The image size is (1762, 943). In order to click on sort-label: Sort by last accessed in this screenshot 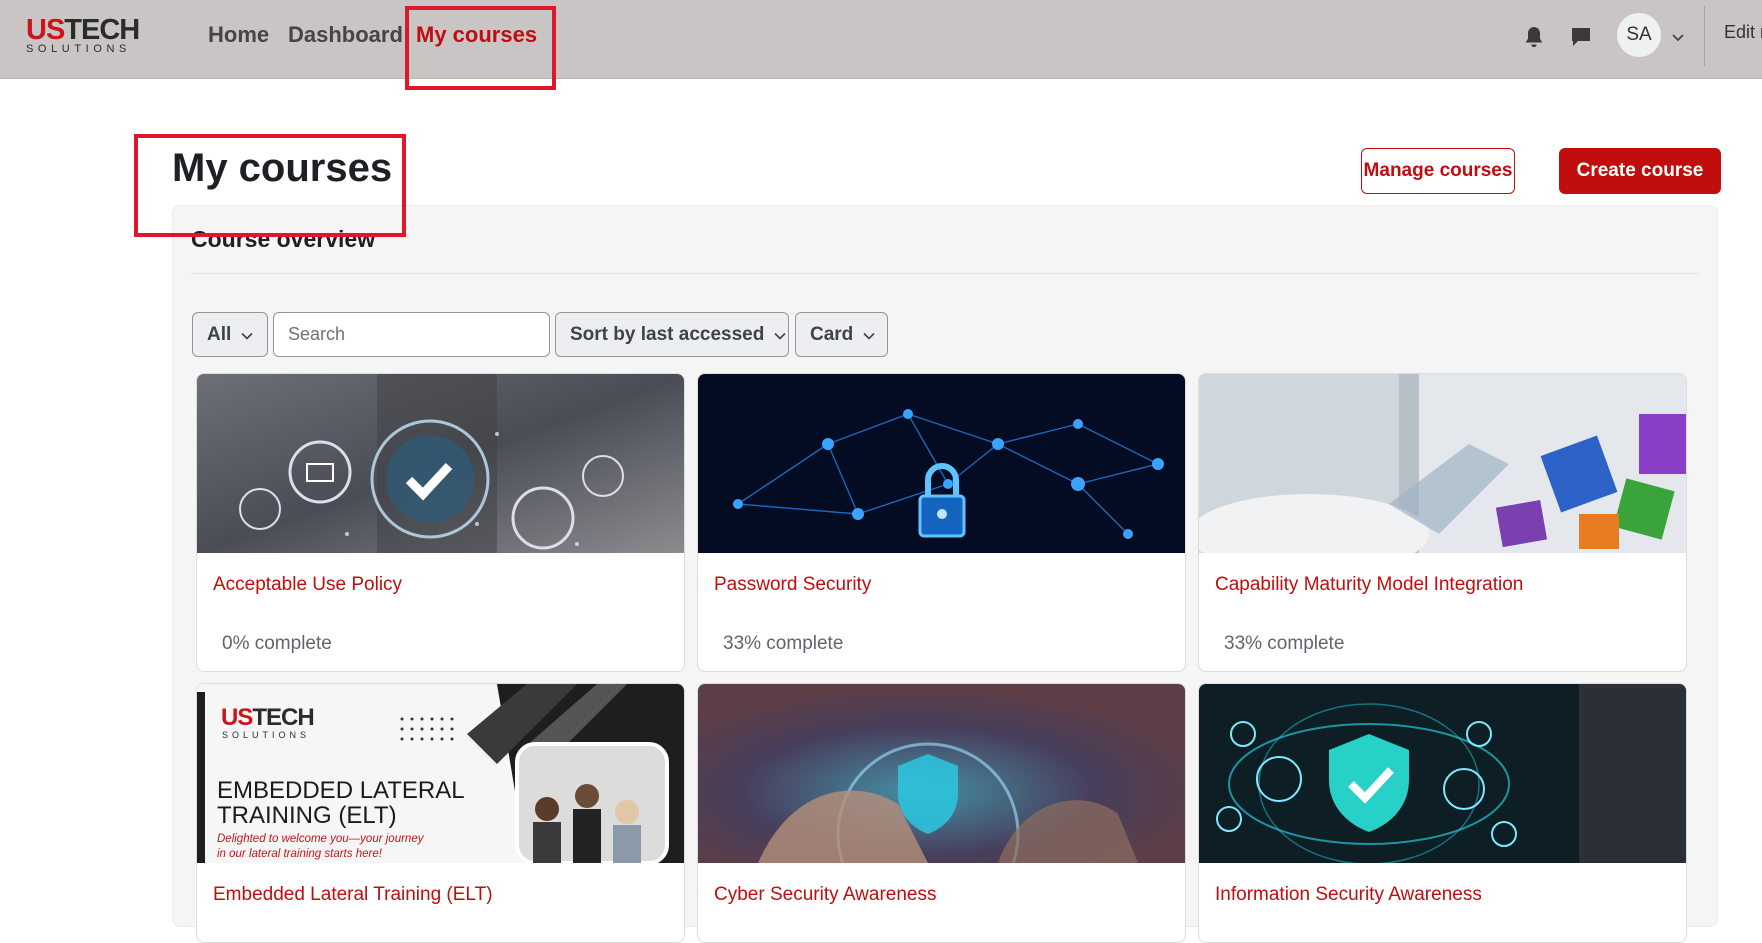, I will do `click(667, 334)`.